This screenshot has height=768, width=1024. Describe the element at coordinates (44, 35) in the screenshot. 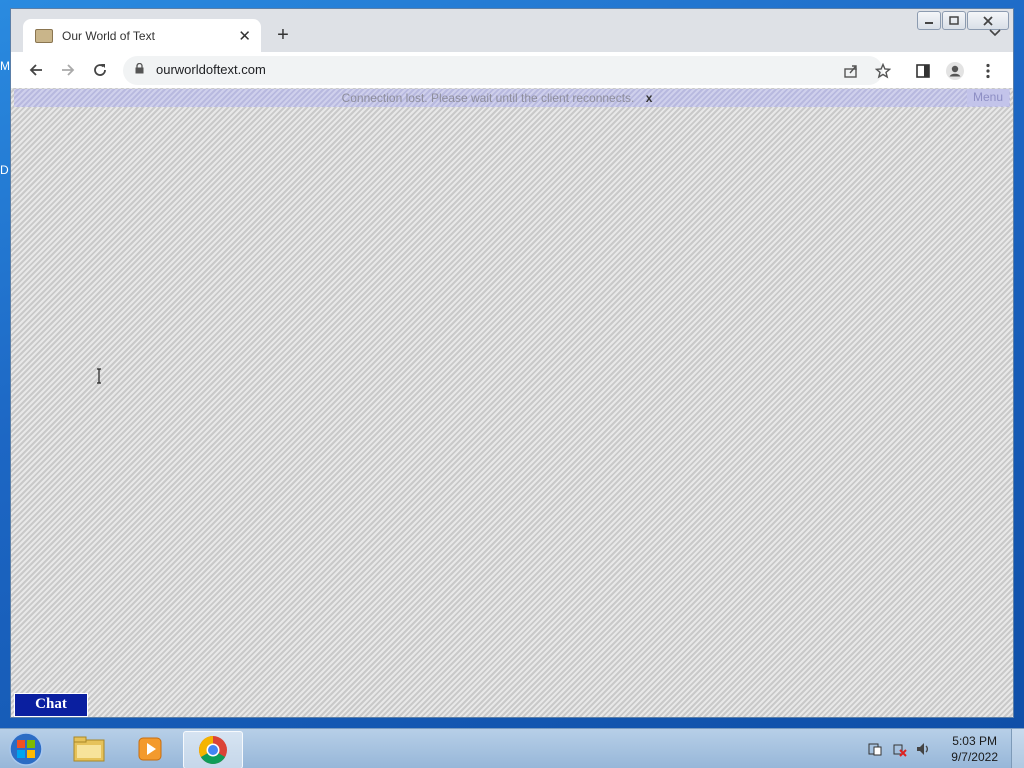

I see `owot-favicon-icon` at that location.